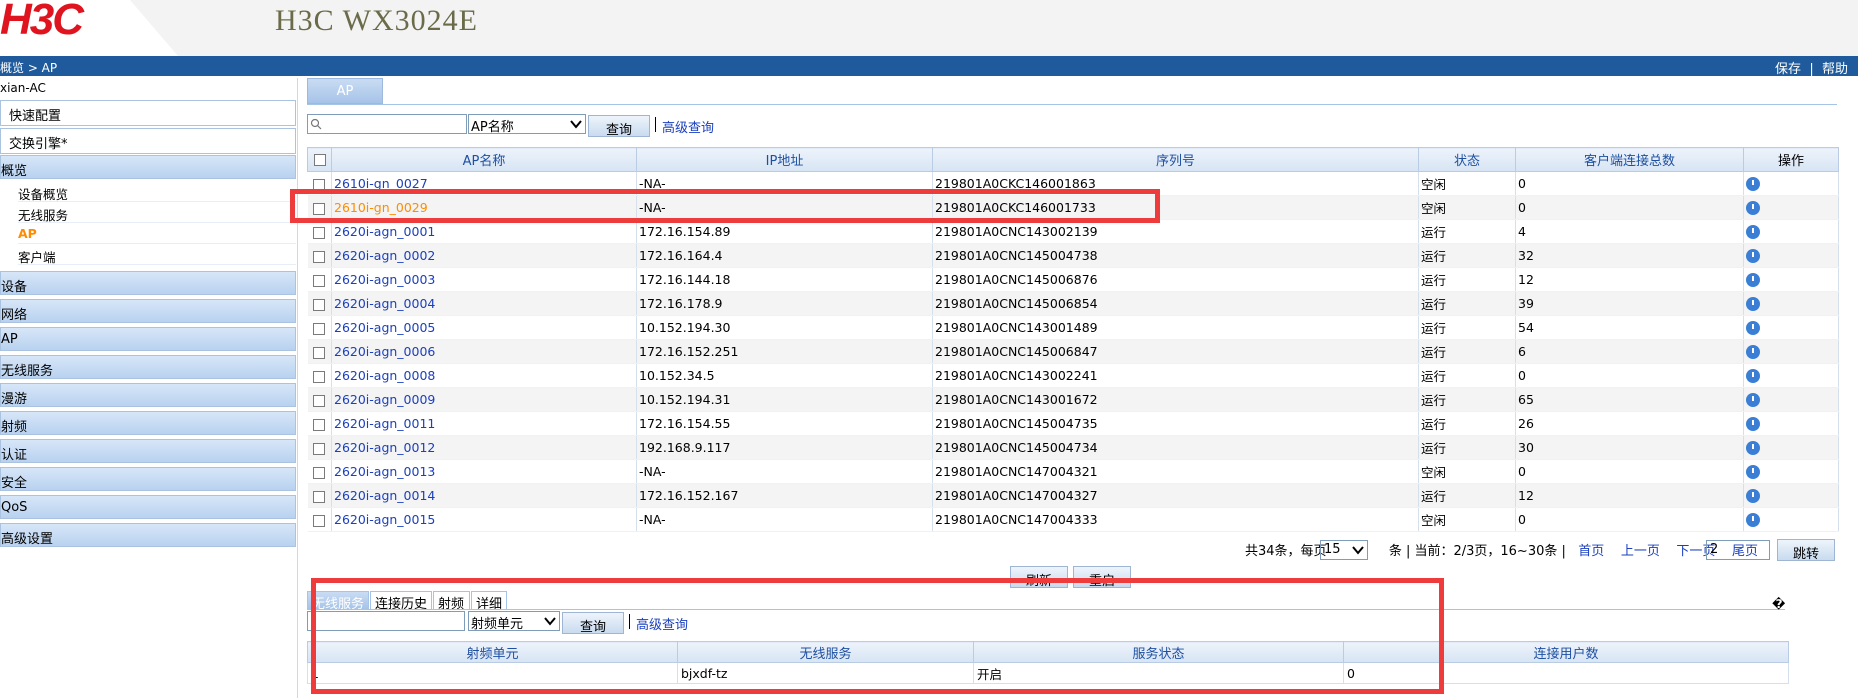 Image resolution: width=1858 pixels, height=698 pixels. What do you see at coordinates (784, 159) in the screenshot?
I see `column-header-ip: IP地址` at bounding box center [784, 159].